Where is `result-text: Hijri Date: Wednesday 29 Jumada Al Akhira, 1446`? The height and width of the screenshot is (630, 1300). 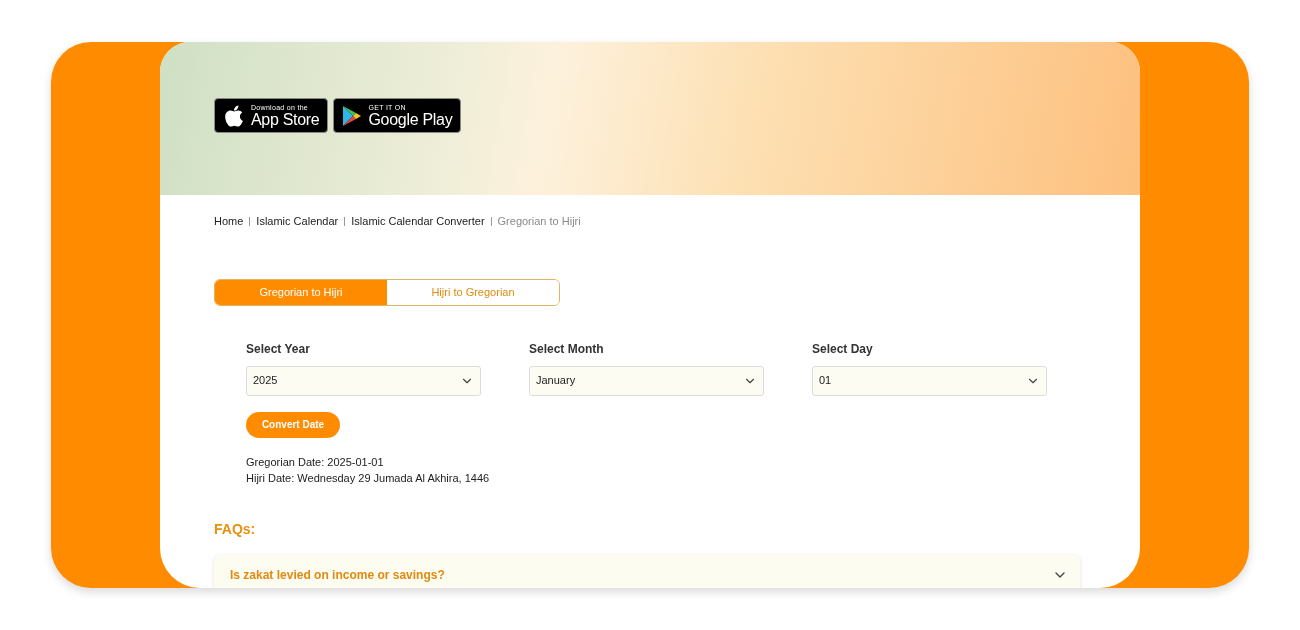
result-text: Hijri Date: Wednesday 29 Jumada Al Akhira, 1446 is located at coordinates (368, 478).